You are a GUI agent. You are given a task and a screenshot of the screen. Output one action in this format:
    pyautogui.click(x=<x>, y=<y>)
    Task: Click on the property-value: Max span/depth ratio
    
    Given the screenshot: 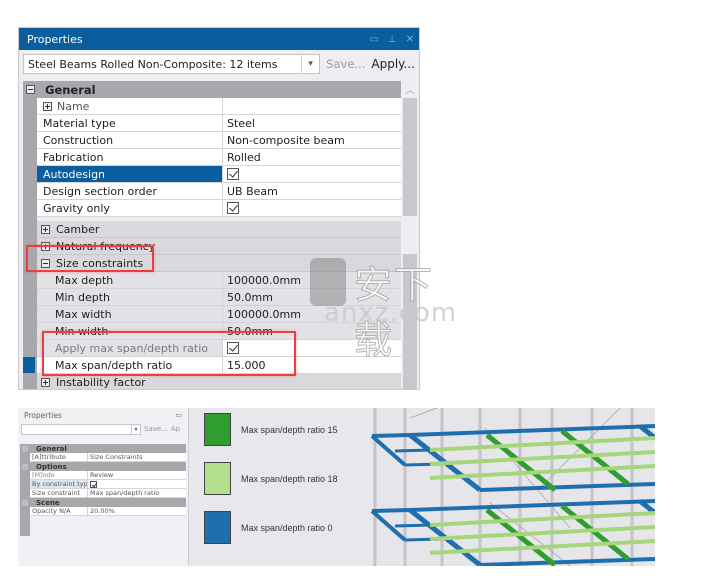 What is the action you would take?
    pyautogui.click(x=137, y=493)
    